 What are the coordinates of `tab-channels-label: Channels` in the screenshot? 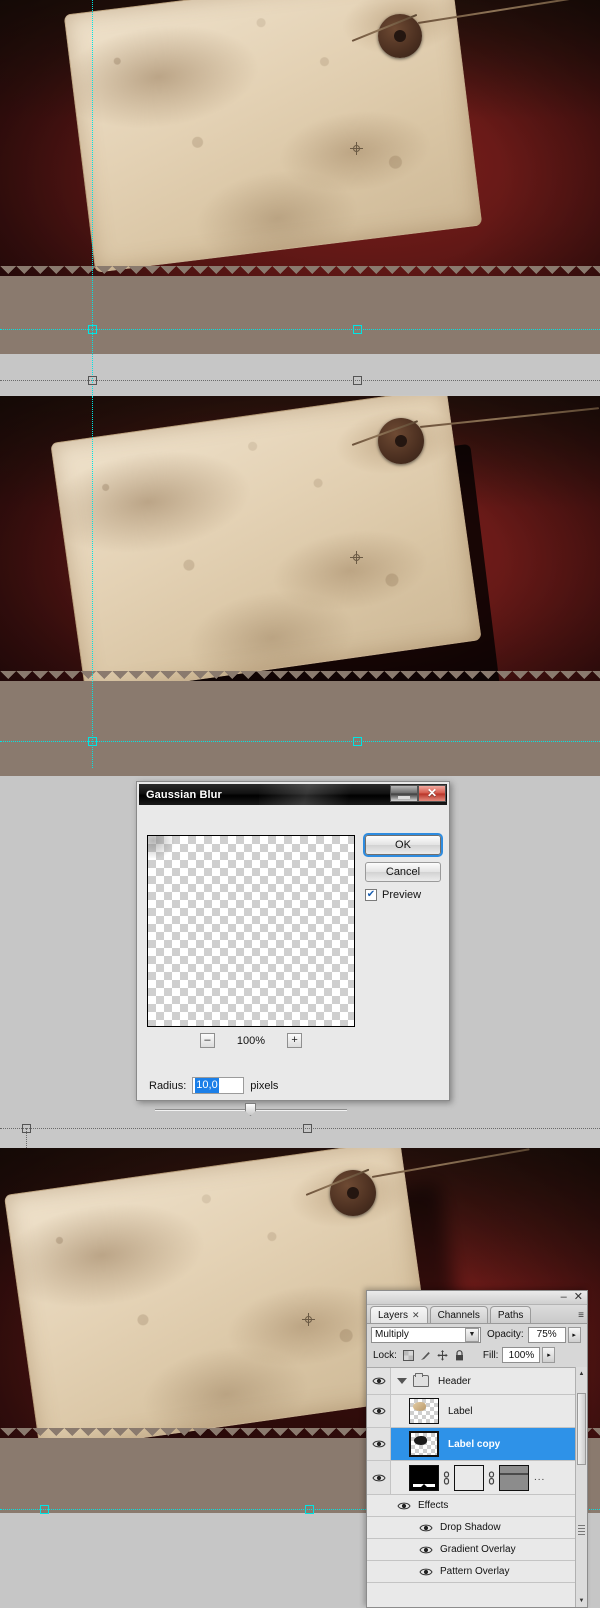 It's located at (458, 1315).